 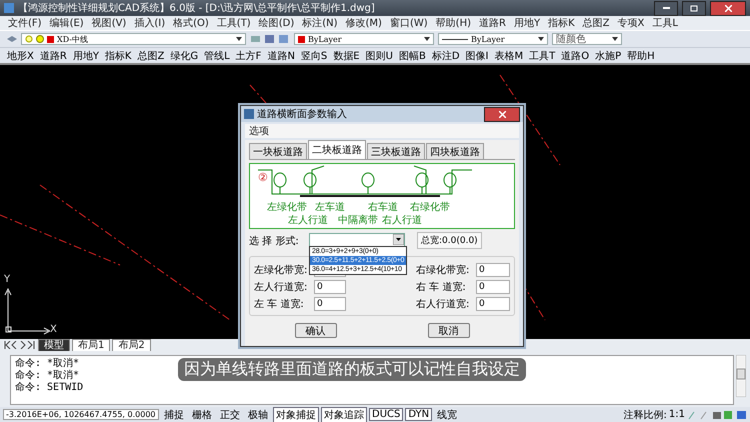 I want to click on menu-item: 插入(I), so click(x=150, y=23).